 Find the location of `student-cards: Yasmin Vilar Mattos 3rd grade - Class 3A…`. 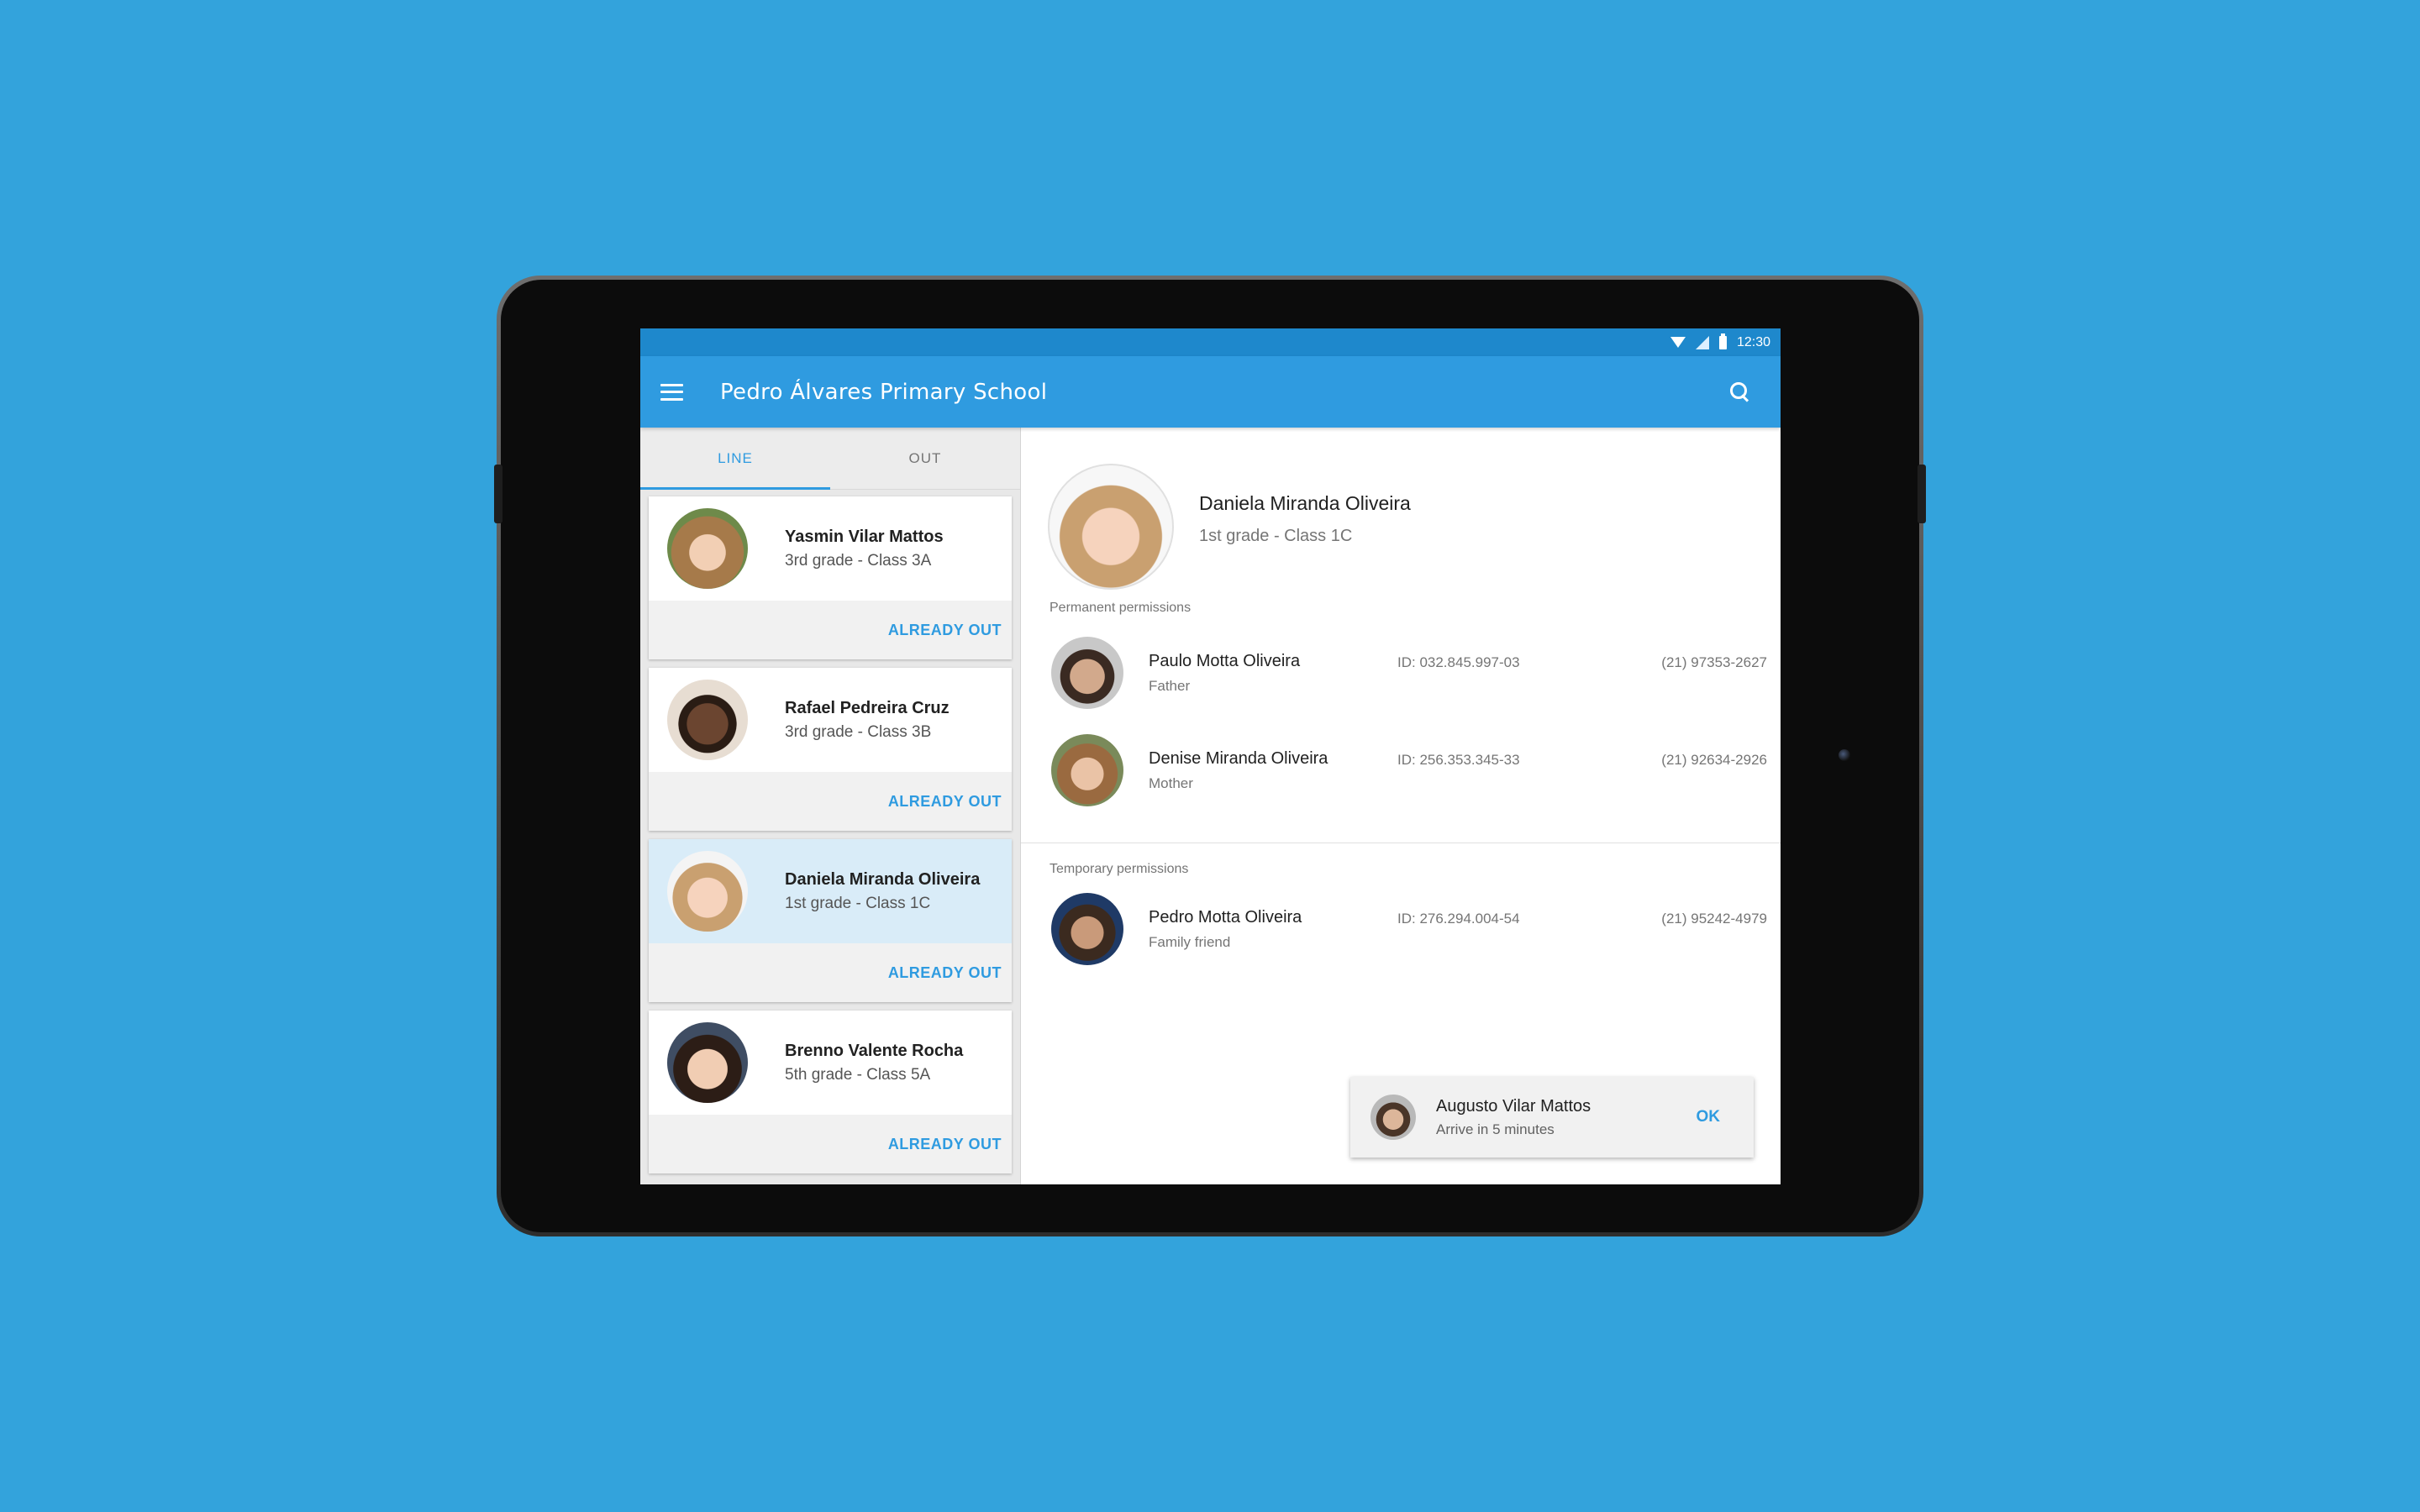

student-cards: Yasmin Vilar Mattos 3rd grade - Class 3A… is located at coordinates (830, 837).